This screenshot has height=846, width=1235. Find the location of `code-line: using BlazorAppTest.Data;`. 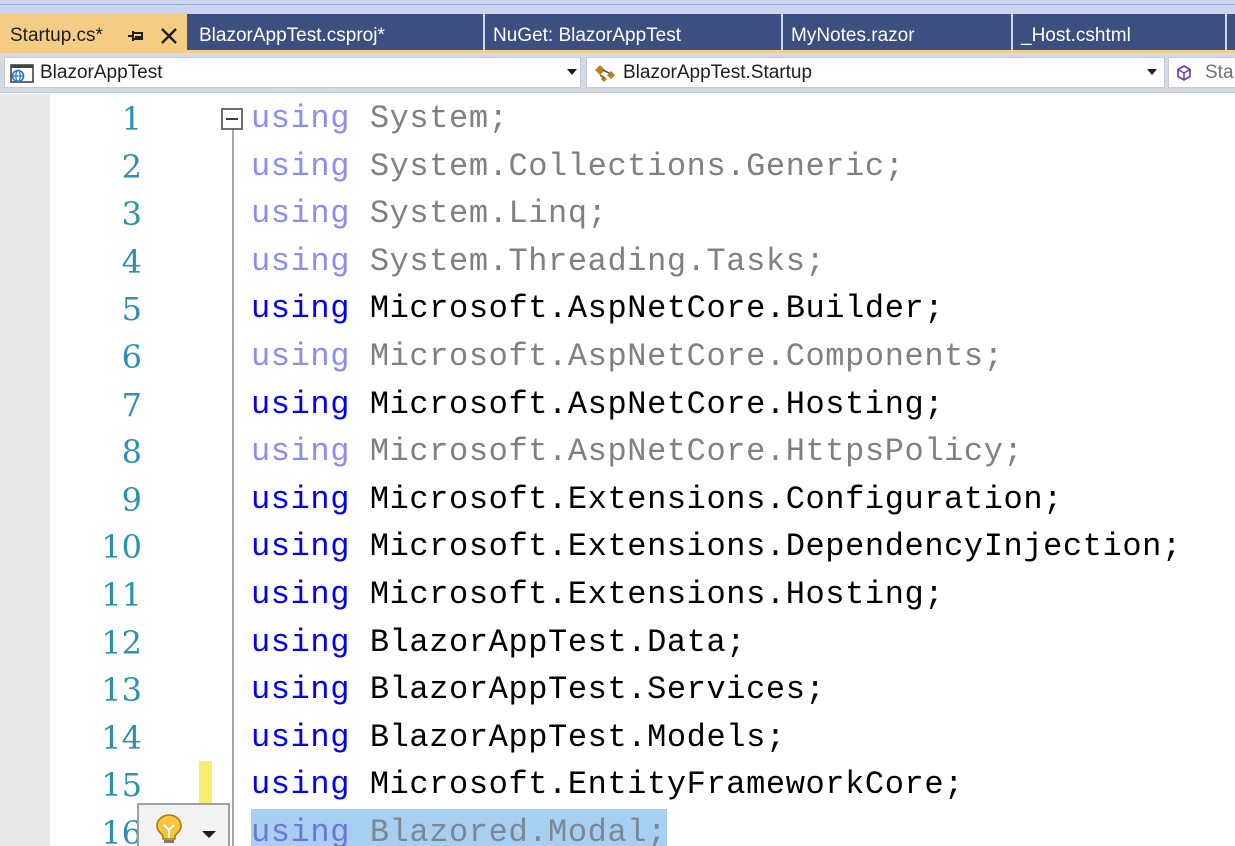

code-line: using BlazorAppTest.Data; is located at coordinates (498, 643).